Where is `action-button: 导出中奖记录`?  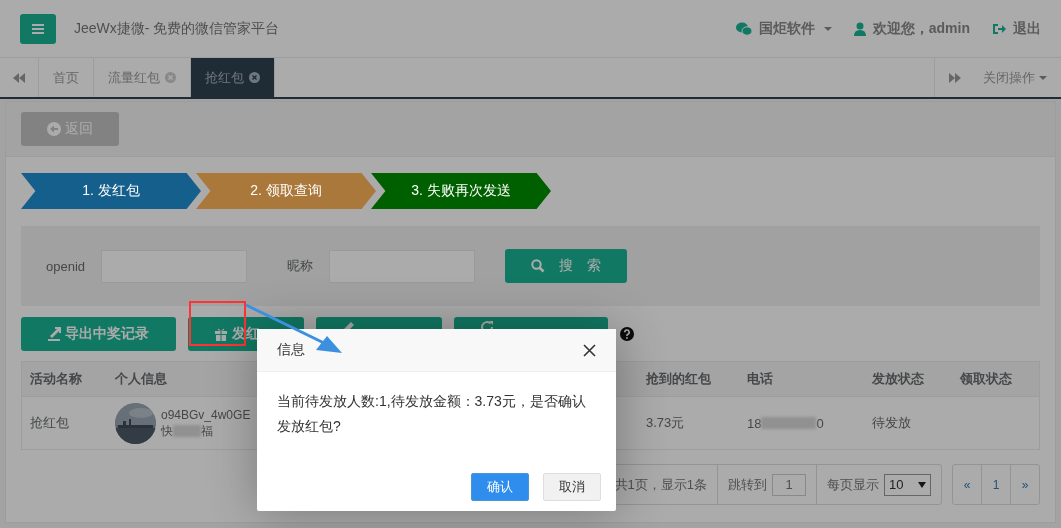 action-button: 导出中奖记录 is located at coordinates (98, 334).